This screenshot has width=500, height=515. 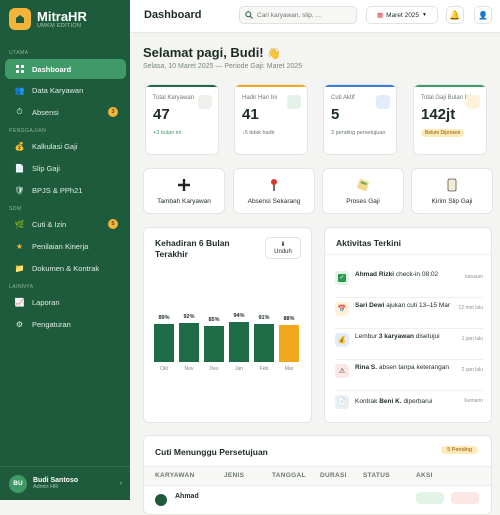 I want to click on chart-icon: 📈, so click(x=19, y=302).